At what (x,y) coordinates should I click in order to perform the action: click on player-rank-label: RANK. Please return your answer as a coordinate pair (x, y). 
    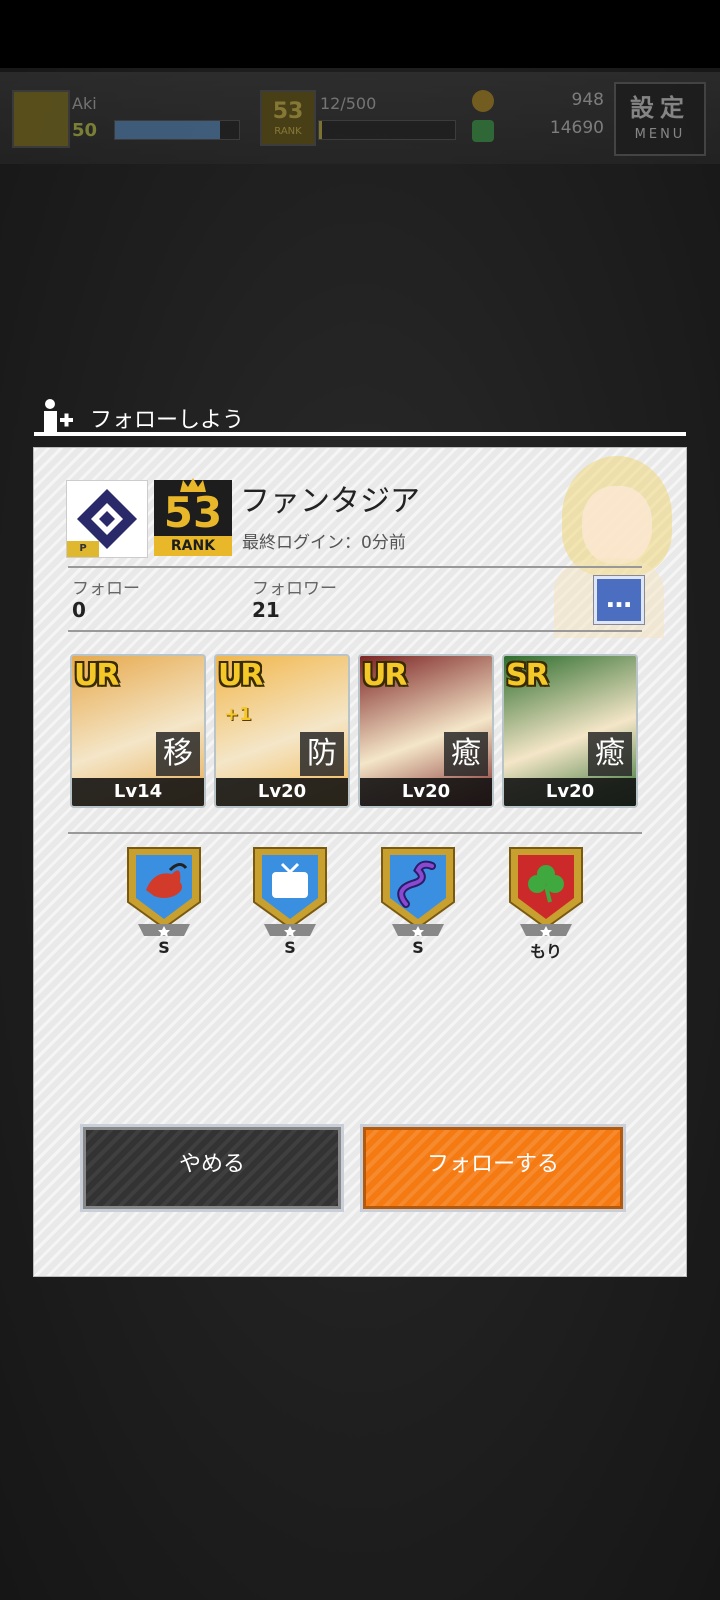
    Looking at the image, I should click on (193, 546).